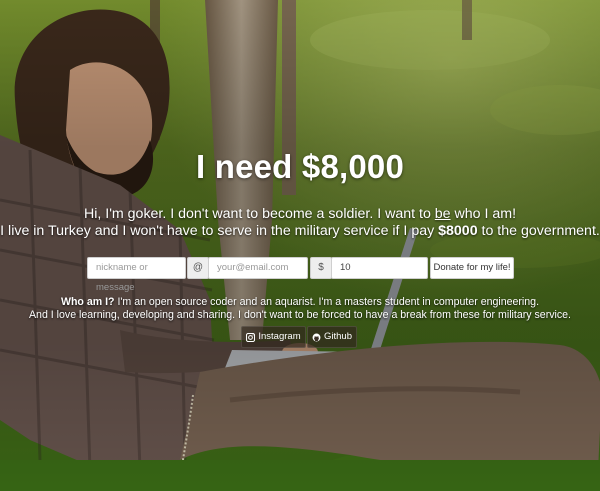  Describe the element at coordinates (458, 231) in the screenshot. I see `required-amount: $8000` at that location.